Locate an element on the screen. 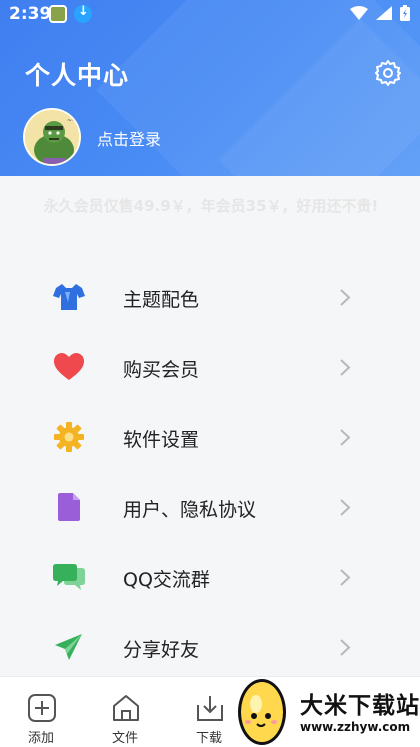 The image size is (420, 747). add-icon is located at coordinates (42, 708).